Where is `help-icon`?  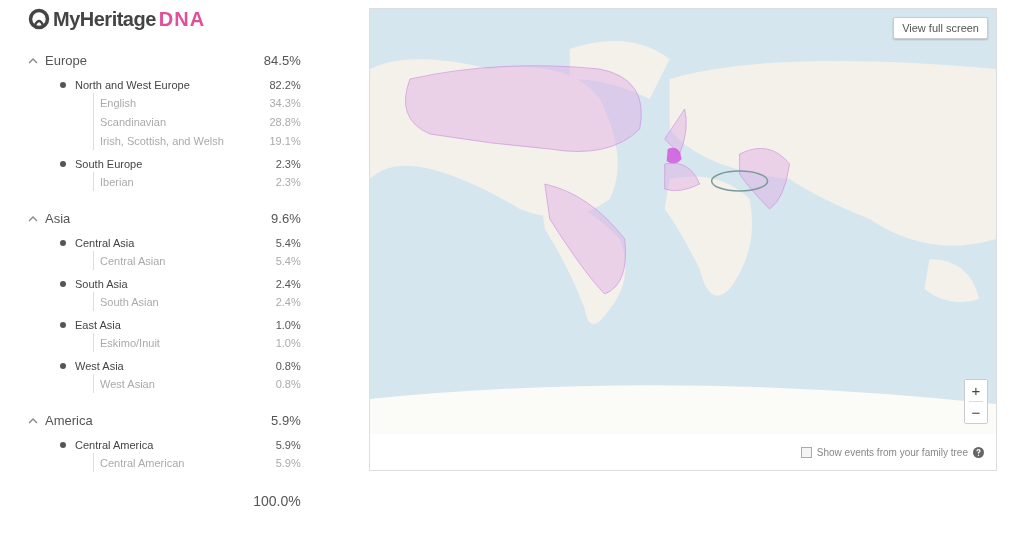 help-icon is located at coordinates (978, 452).